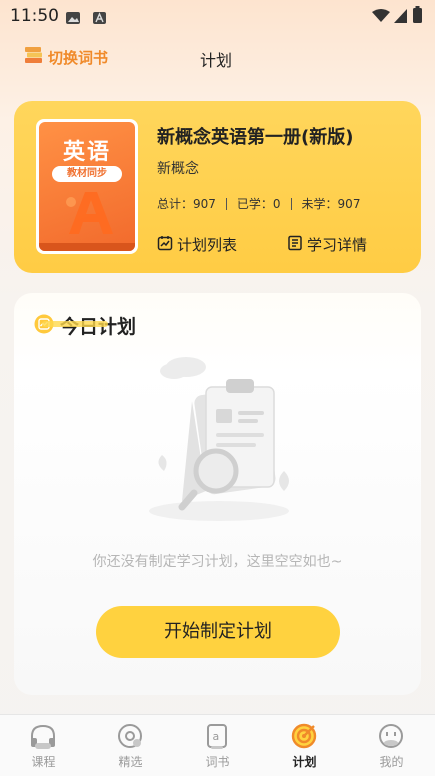 The height and width of the screenshot is (776, 435). What do you see at coordinates (130, 738) in the screenshot?
I see `disc-icon` at bounding box center [130, 738].